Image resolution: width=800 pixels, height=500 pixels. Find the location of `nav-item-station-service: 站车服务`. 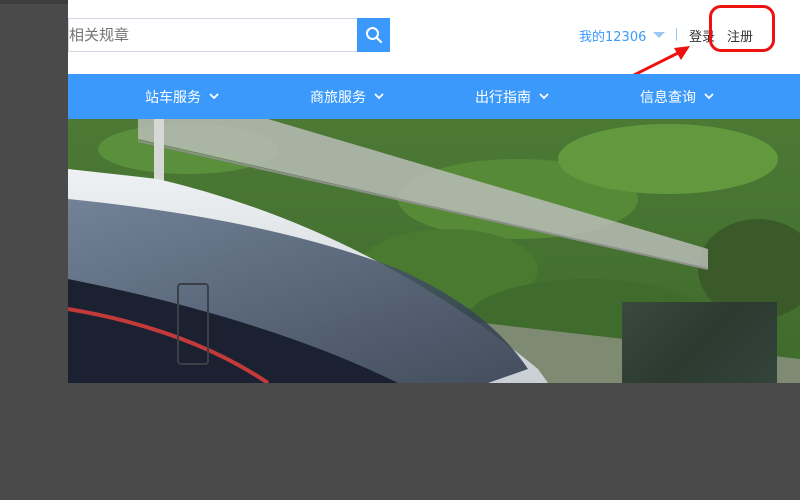

nav-item-station-service: 站车服务 is located at coordinates (182, 96).